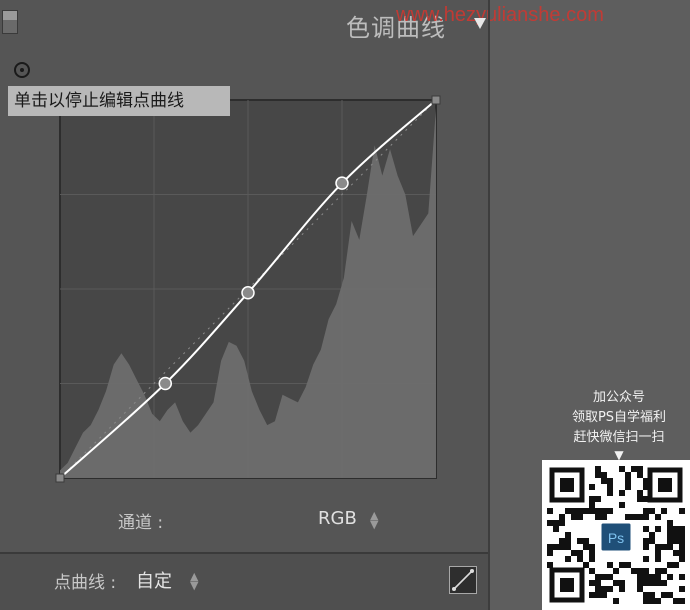 The width and height of the screenshot is (690, 610). What do you see at coordinates (489, 305) in the screenshot?
I see `panel-edge` at bounding box center [489, 305].